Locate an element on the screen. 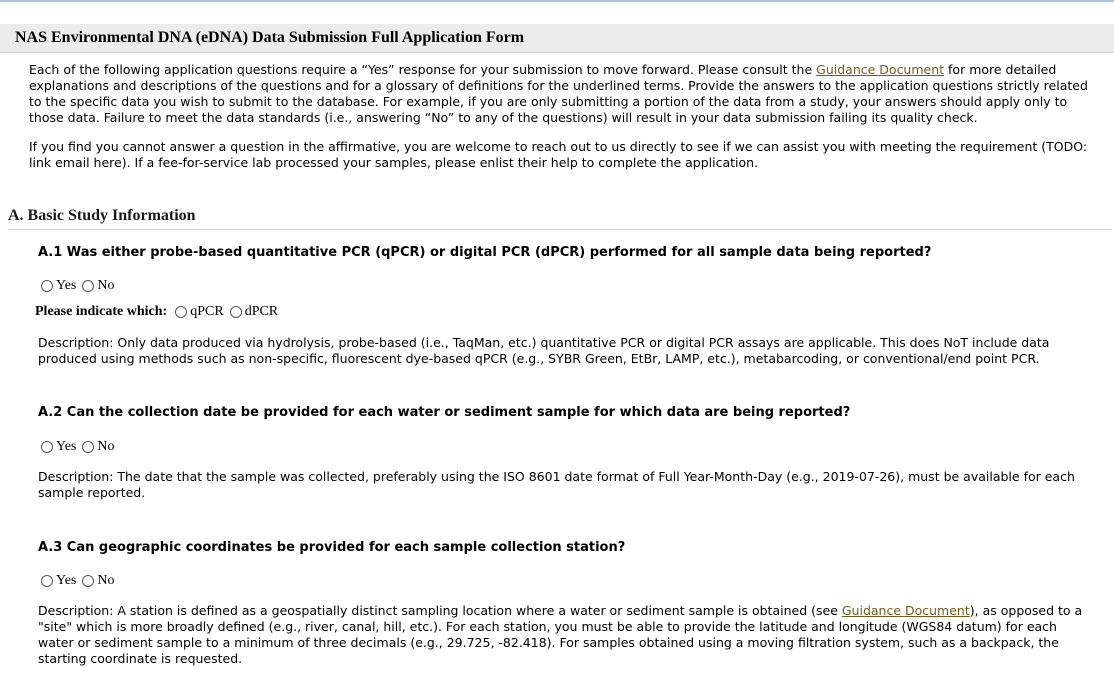  question-a3-yes-option: Yes is located at coordinates (58, 581).